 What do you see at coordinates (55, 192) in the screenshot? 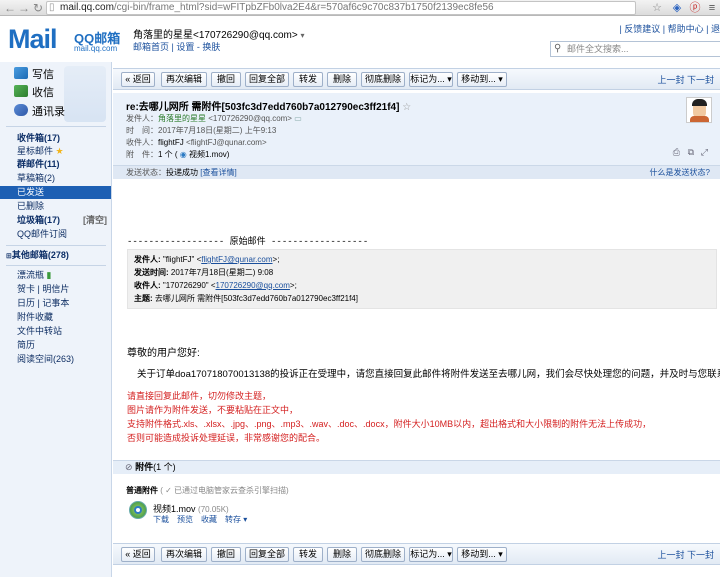
I see `folder-sent: 已发送` at bounding box center [55, 192].